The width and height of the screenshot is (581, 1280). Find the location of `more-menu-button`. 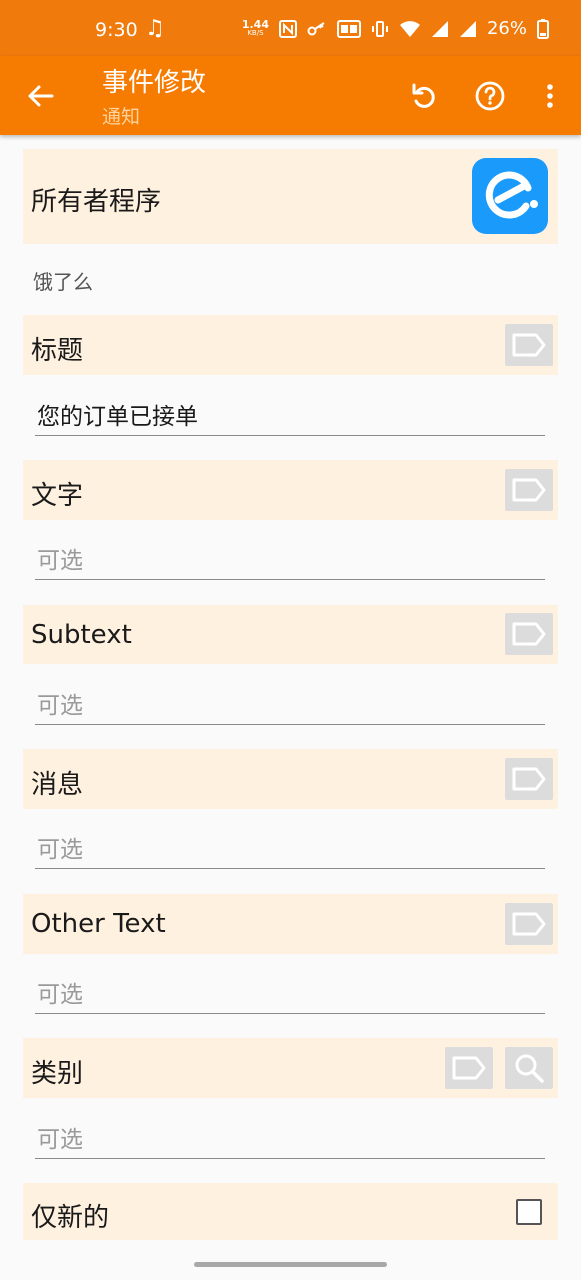

more-menu-button is located at coordinates (550, 96).